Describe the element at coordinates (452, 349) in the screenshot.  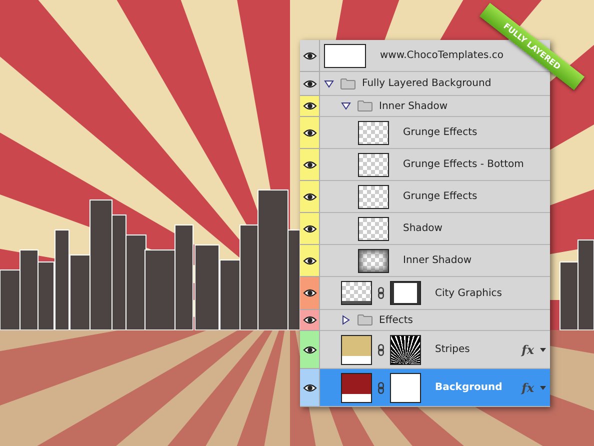
I see `layer-name: Stripes` at that location.